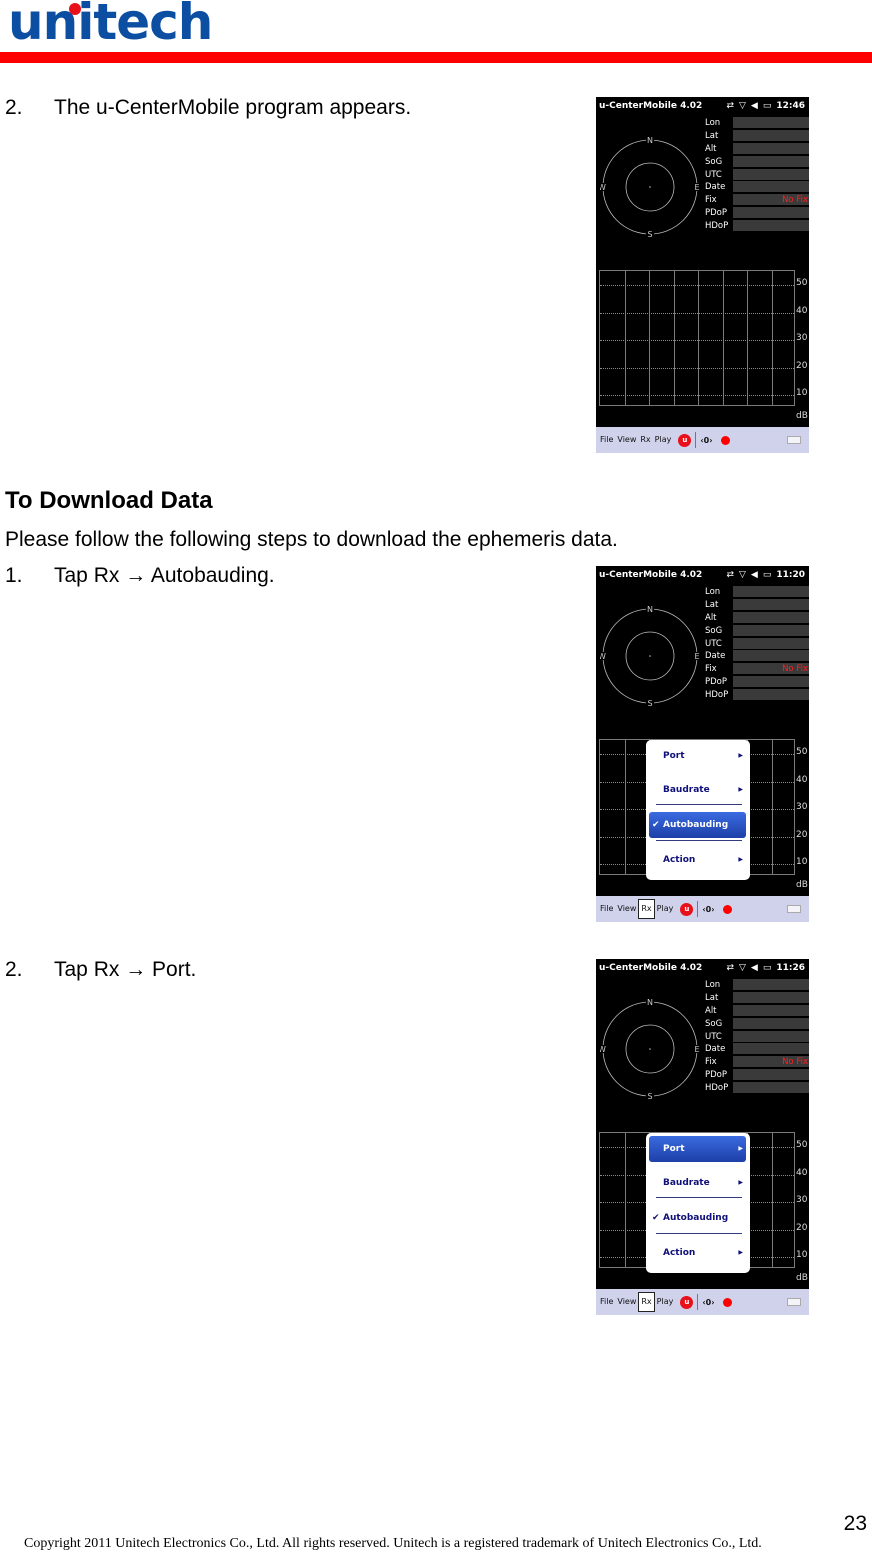 The height and width of the screenshot is (1554, 872). I want to click on grid-hline, so click(697, 340).